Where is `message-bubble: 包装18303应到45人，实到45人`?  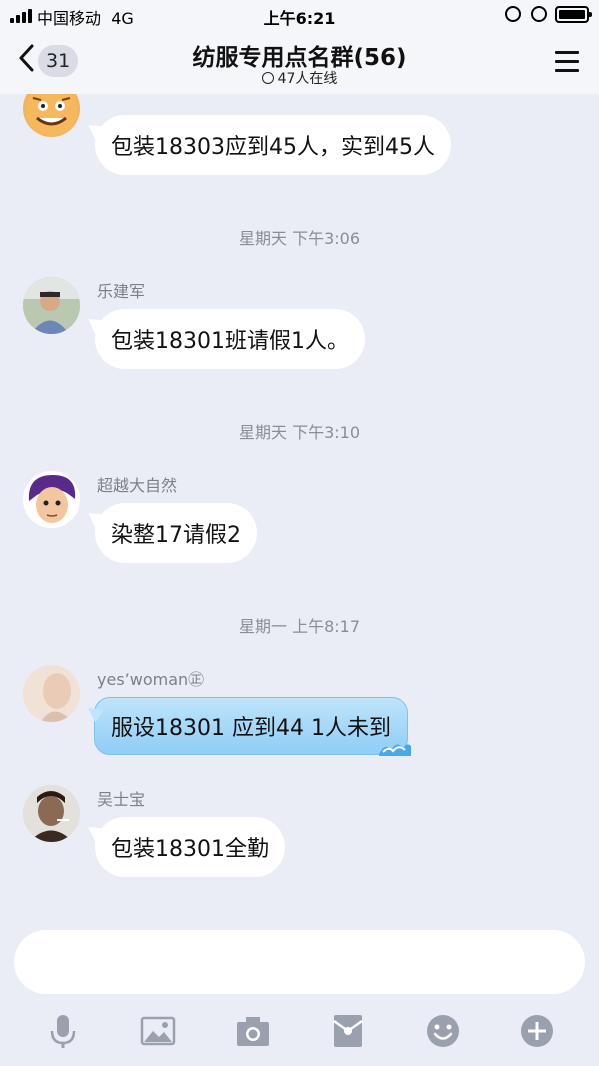
message-bubble: 包装18303应到45人，实到45人 is located at coordinates (273, 145).